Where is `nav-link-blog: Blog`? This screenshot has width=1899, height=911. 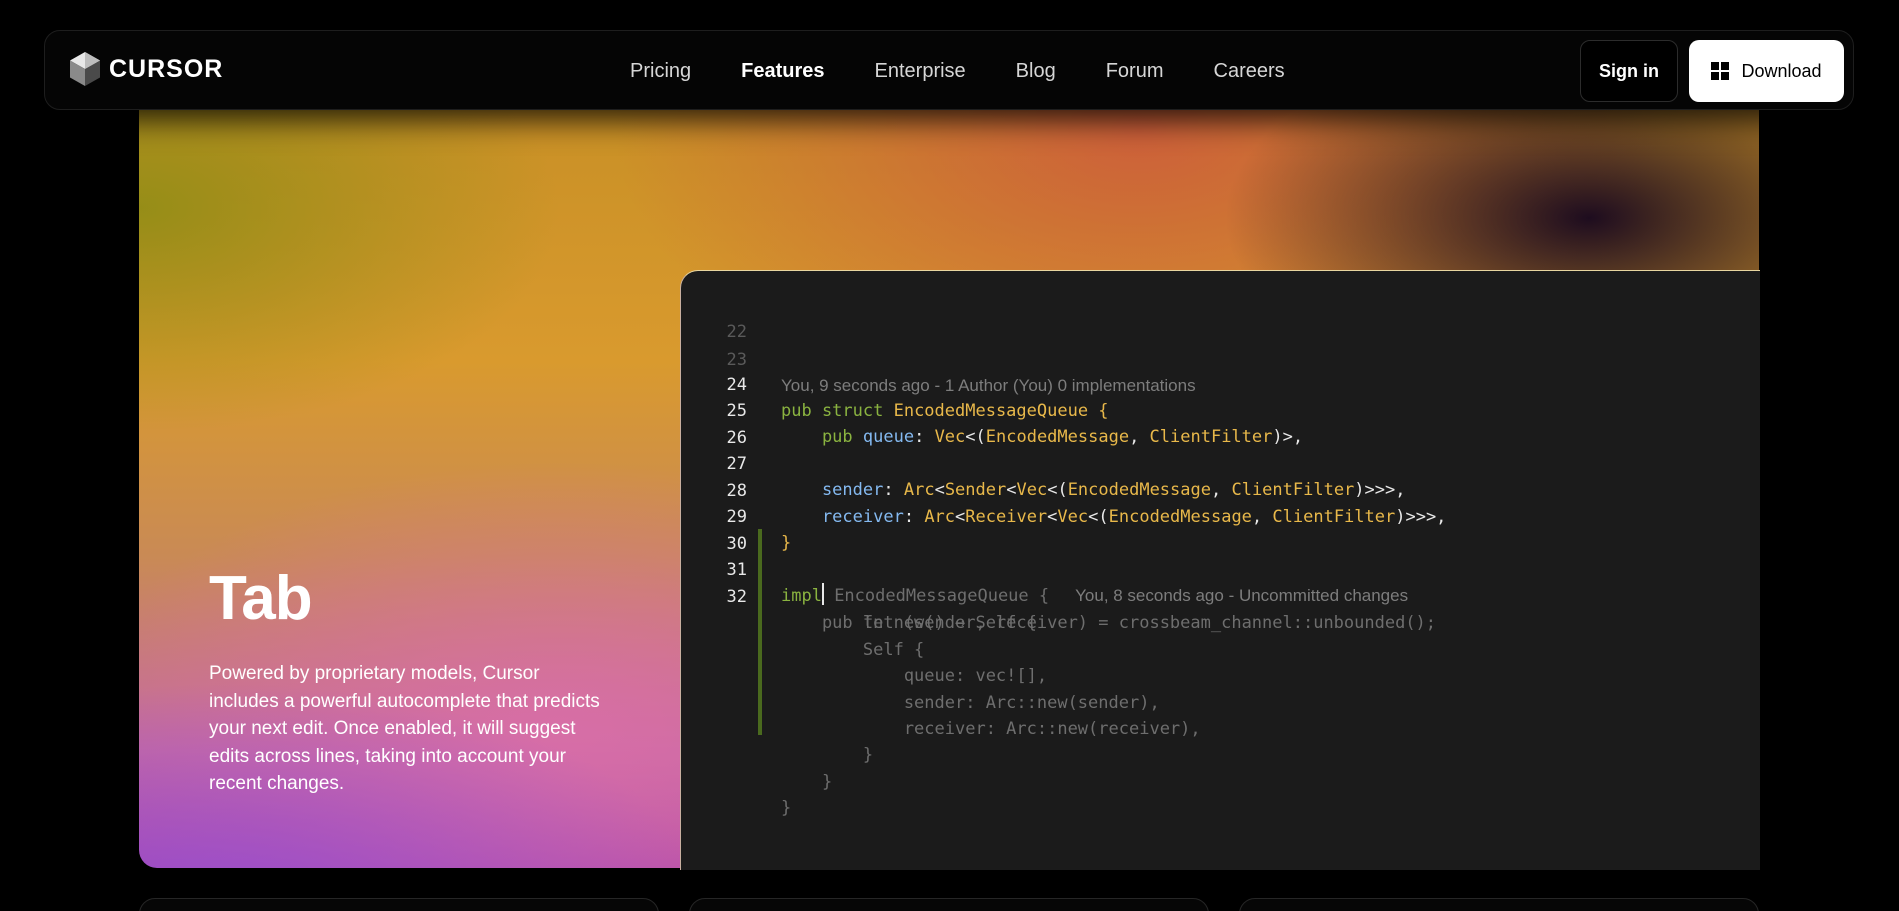
nav-link-blog: Blog is located at coordinates (1036, 71).